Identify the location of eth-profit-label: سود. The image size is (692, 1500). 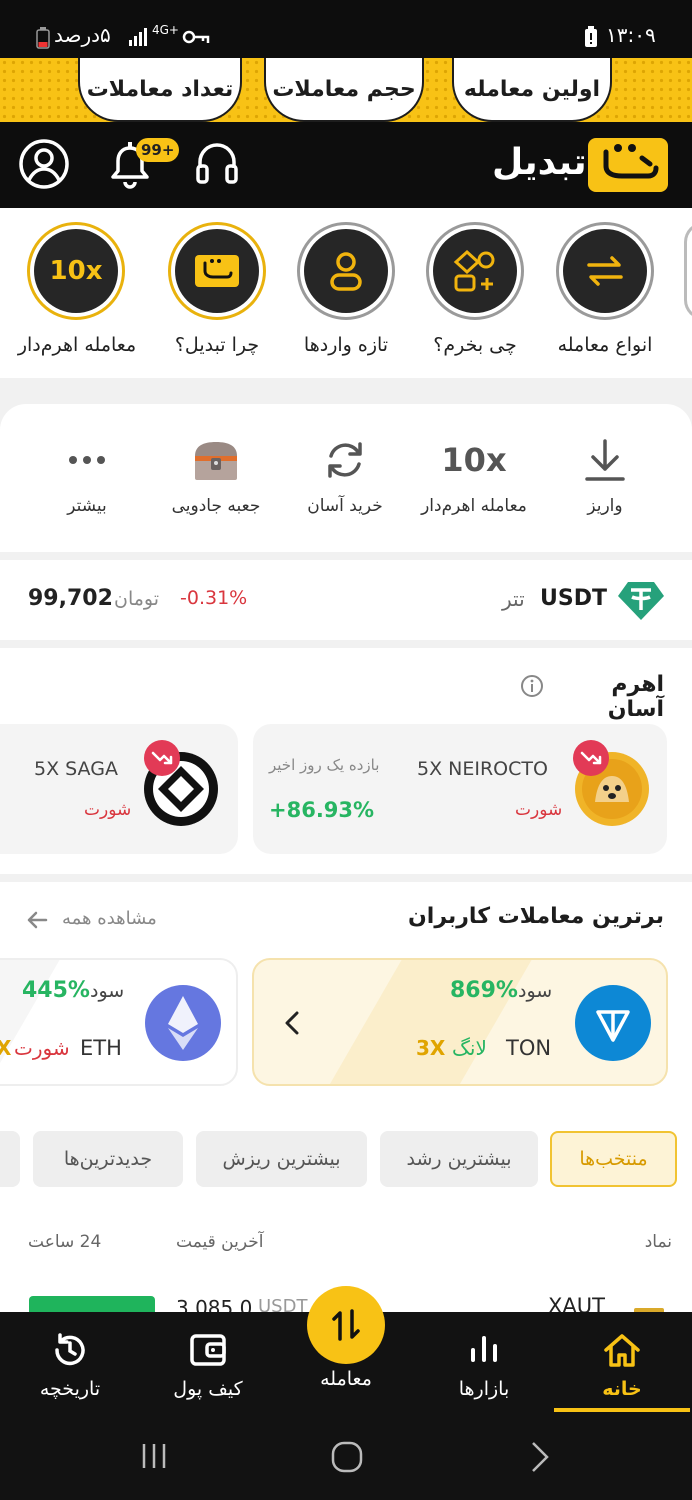
(107, 991).